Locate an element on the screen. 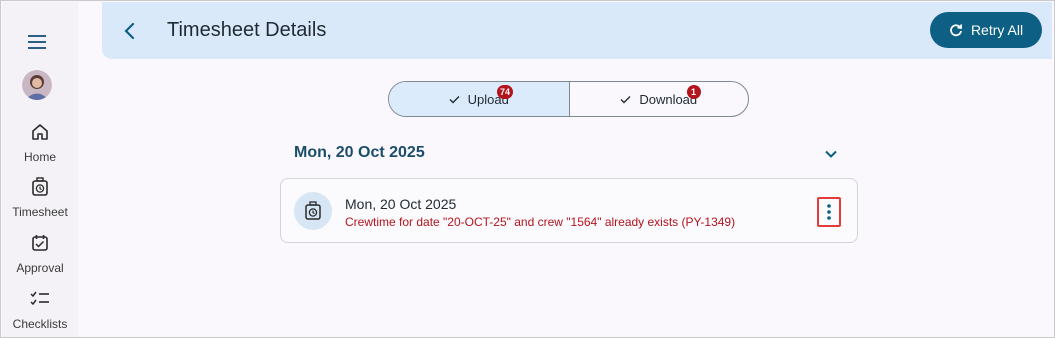  avatar-image is located at coordinates (37, 85).